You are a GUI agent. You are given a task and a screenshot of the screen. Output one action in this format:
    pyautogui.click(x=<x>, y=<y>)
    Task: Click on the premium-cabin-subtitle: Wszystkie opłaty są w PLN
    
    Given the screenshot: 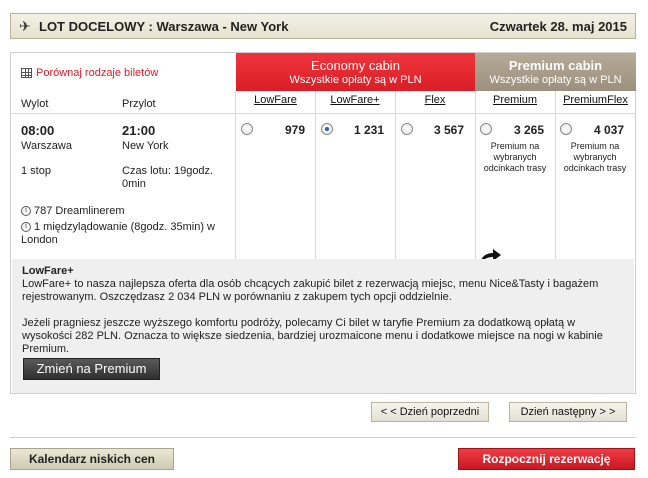 What is the action you would take?
    pyautogui.click(x=555, y=80)
    